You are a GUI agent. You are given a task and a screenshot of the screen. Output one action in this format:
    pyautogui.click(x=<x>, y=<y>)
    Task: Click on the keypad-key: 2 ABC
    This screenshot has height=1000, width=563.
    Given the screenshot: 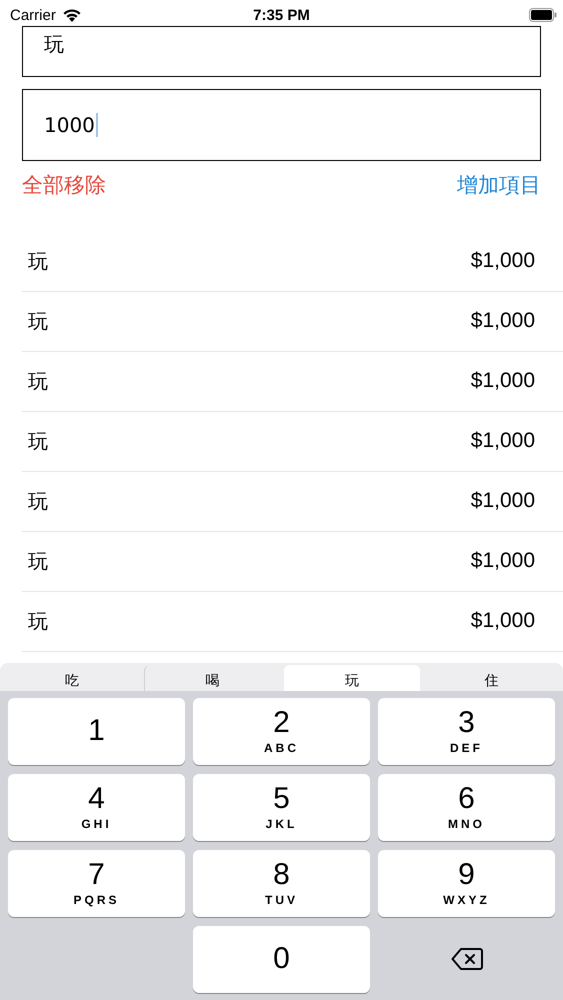 What is the action you would take?
    pyautogui.click(x=281, y=731)
    